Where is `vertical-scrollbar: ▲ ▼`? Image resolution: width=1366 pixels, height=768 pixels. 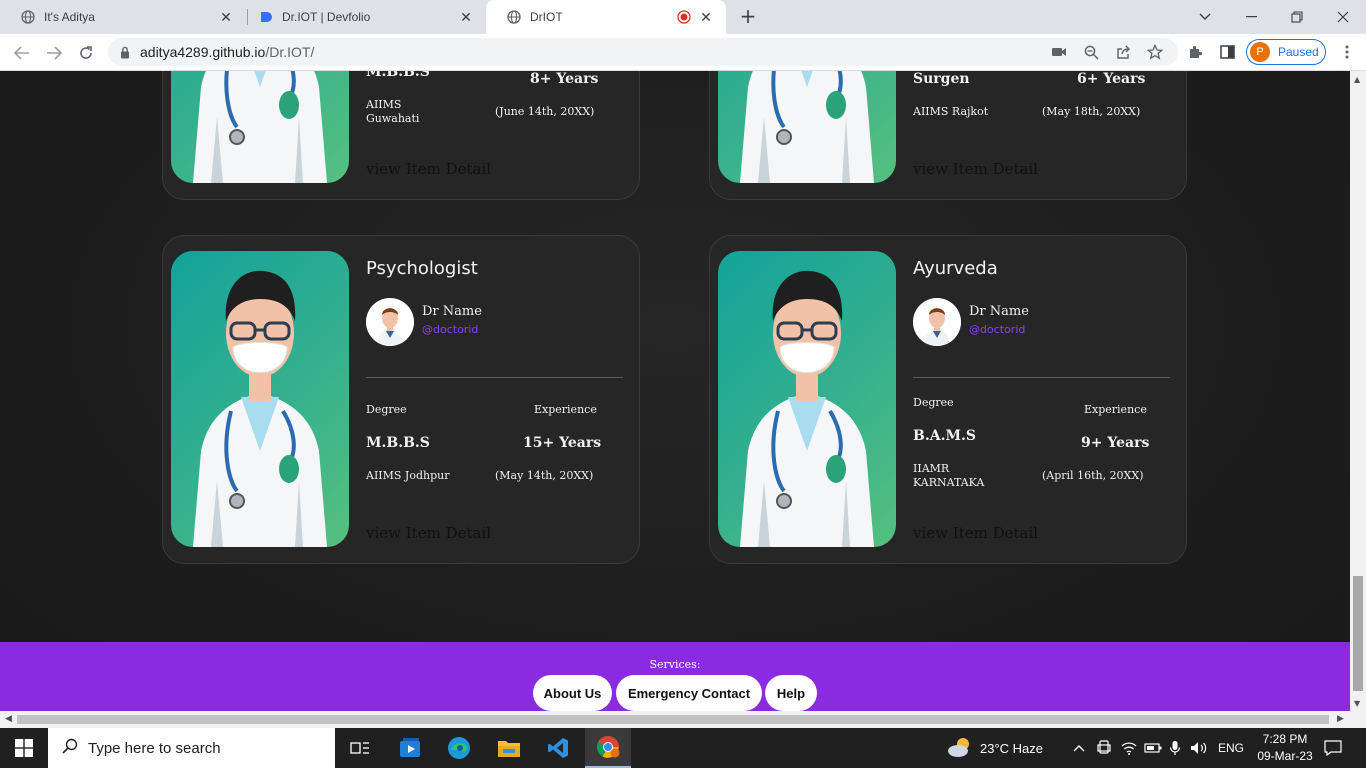
vertical-scrollbar: ▲ ▼ is located at coordinates (1358, 391).